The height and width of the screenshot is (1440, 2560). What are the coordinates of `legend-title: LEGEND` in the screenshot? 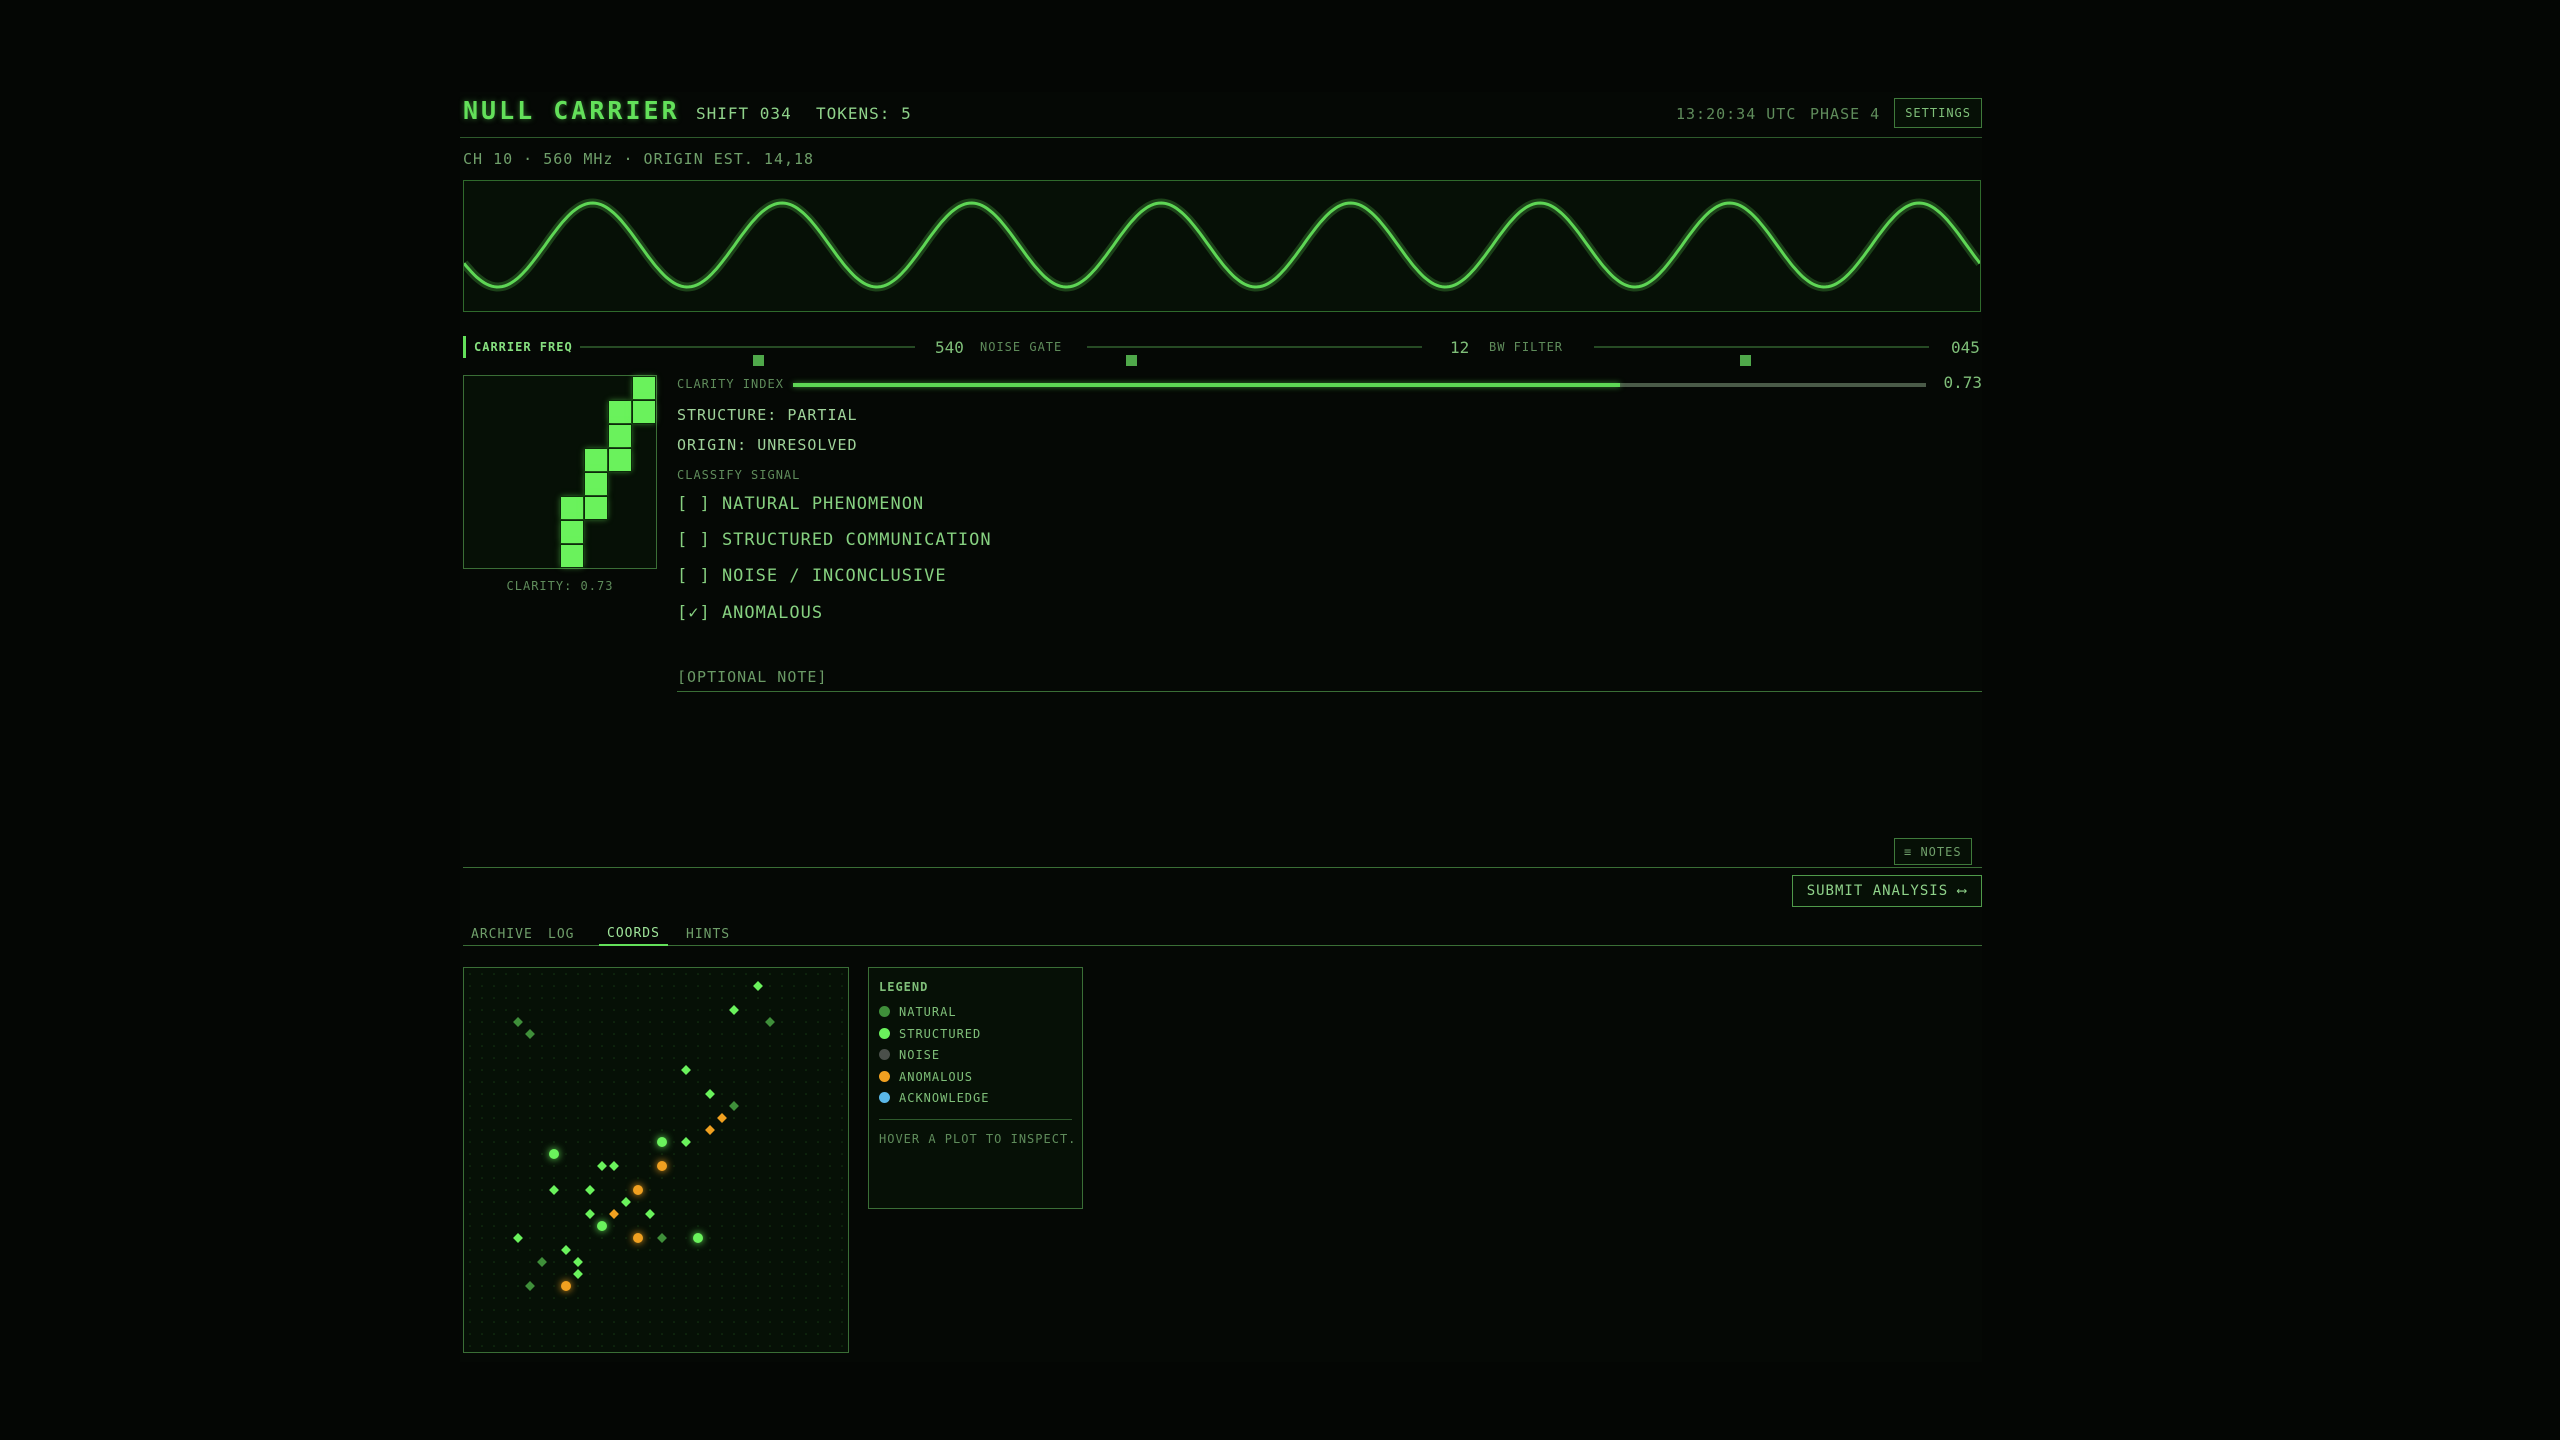 It's located at (904, 987).